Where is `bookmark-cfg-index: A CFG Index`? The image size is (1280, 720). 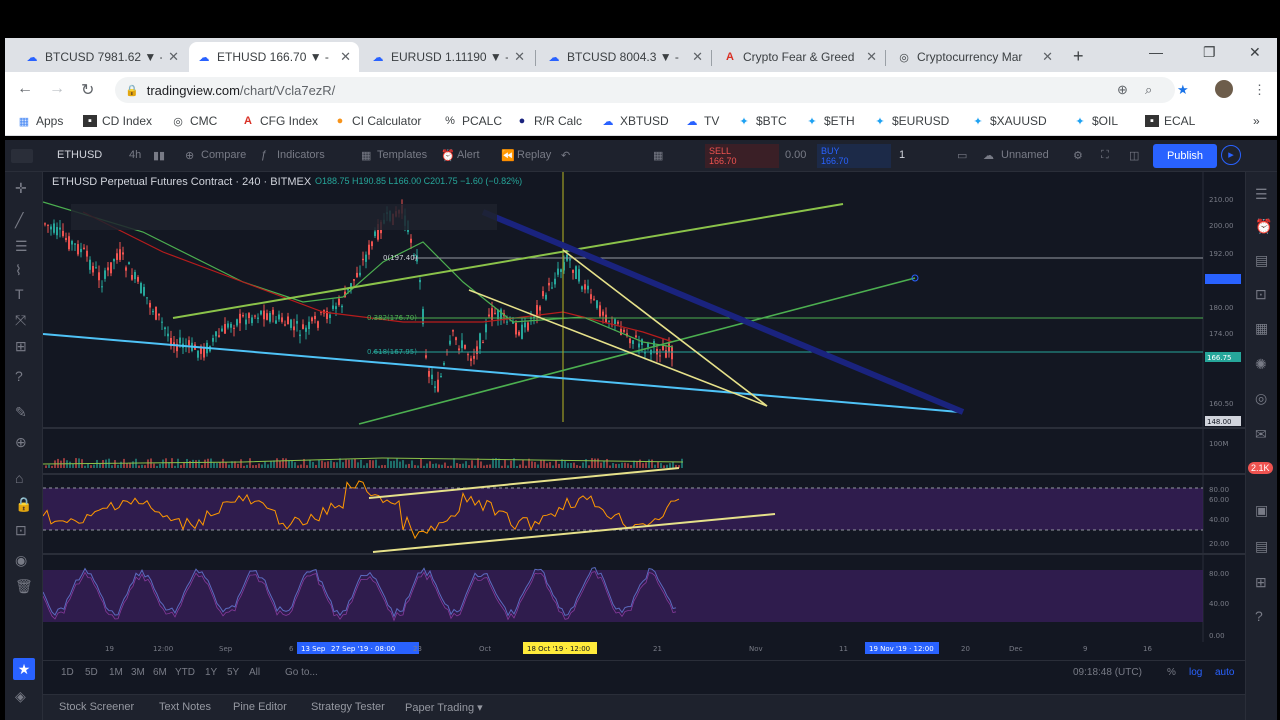 bookmark-cfg-index: A CFG Index is located at coordinates (279, 121).